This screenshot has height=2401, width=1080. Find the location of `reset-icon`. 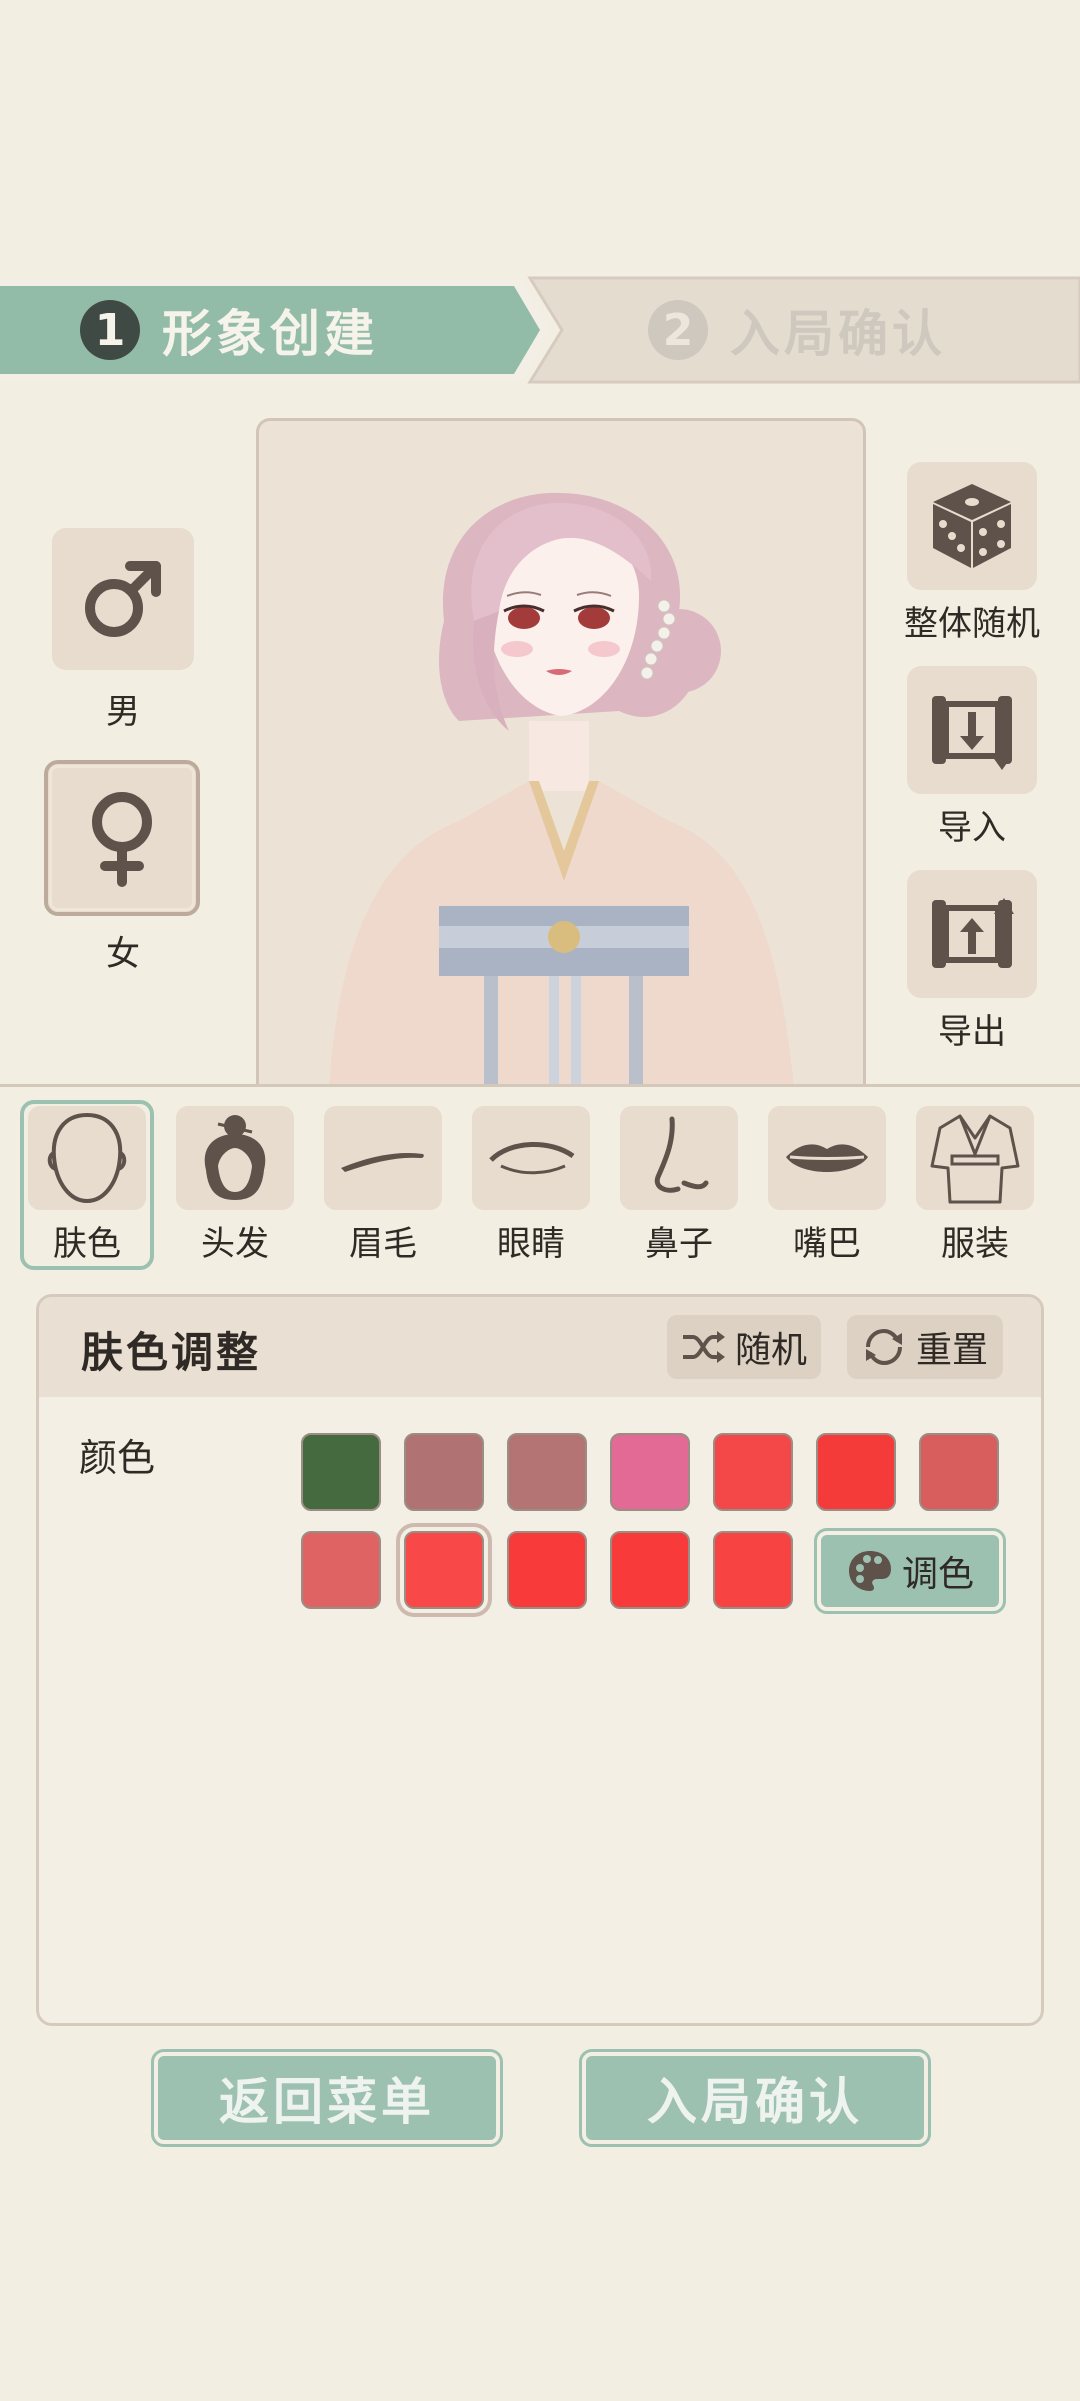

reset-icon is located at coordinates (883, 1347).